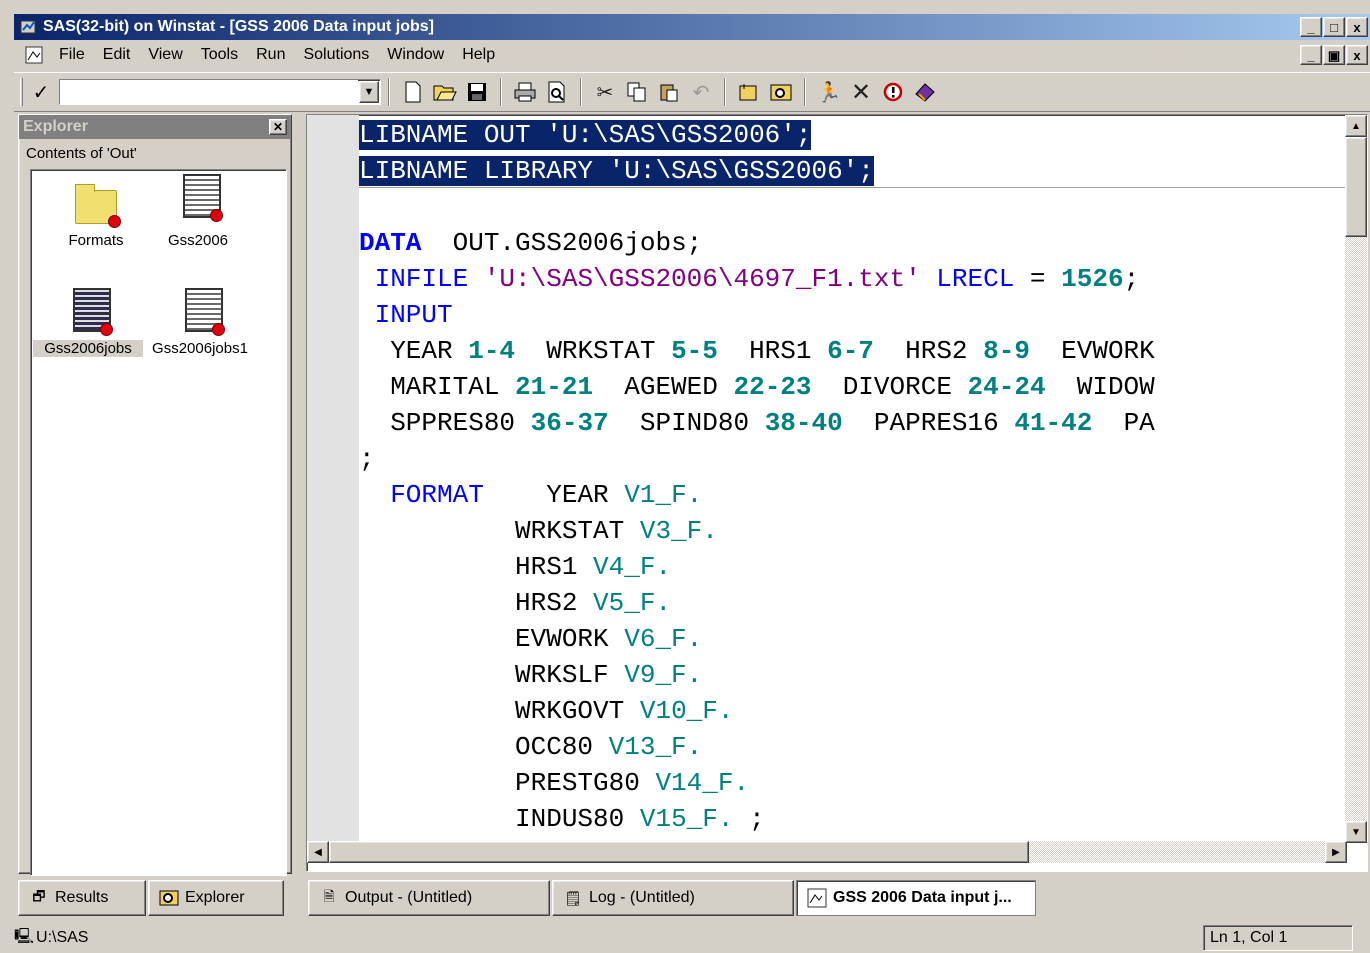  Describe the element at coordinates (679, 852) in the screenshot. I see `horizontal-scroll-thumb` at that location.